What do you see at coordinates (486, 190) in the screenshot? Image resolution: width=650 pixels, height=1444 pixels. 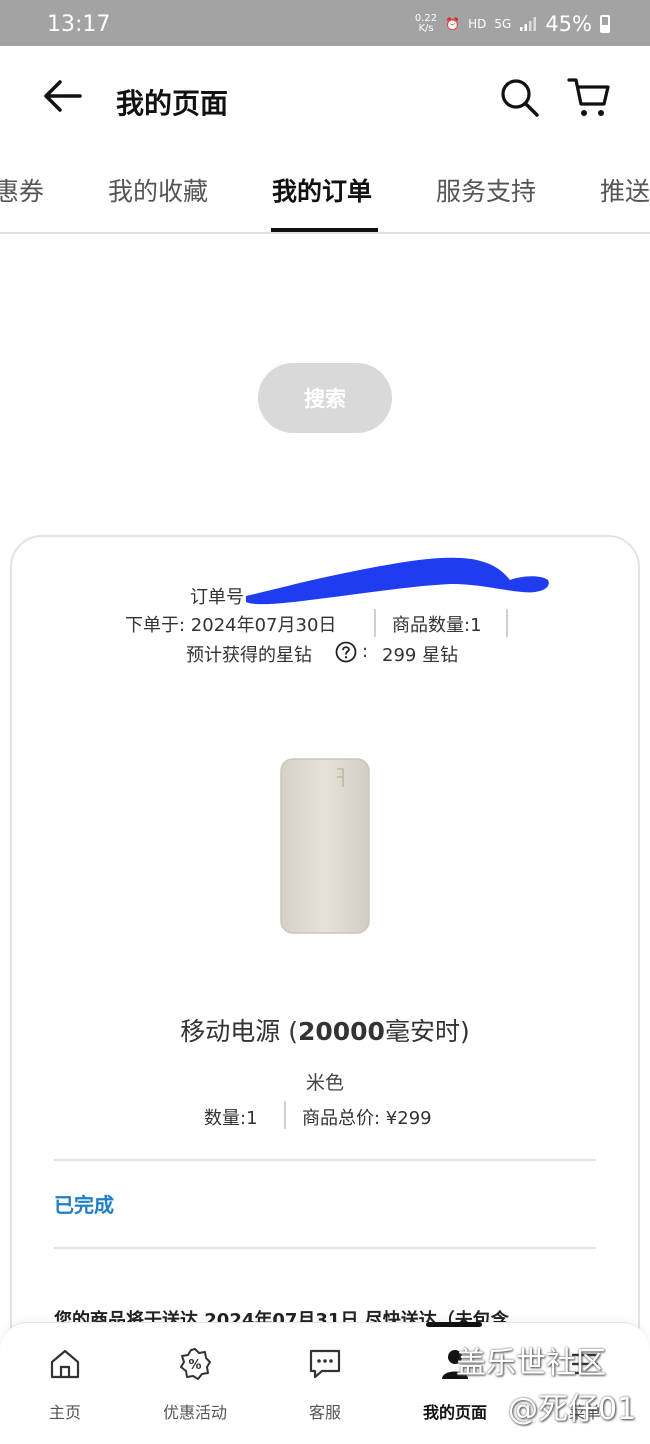 I see `tab-service-support: 服务支持` at bounding box center [486, 190].